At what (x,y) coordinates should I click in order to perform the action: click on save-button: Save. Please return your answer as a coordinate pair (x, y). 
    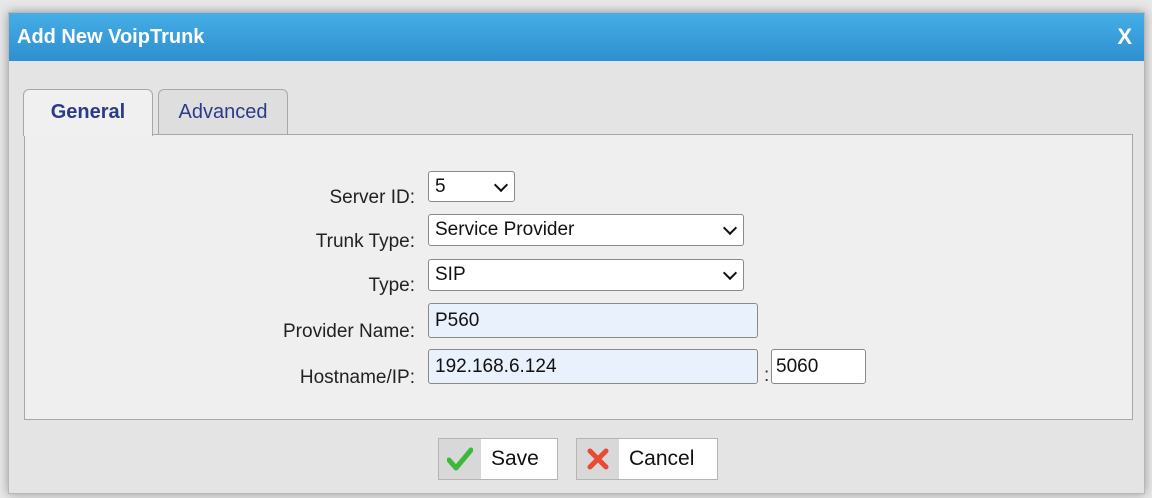
    Looking at the image, I should click on (498, 459).